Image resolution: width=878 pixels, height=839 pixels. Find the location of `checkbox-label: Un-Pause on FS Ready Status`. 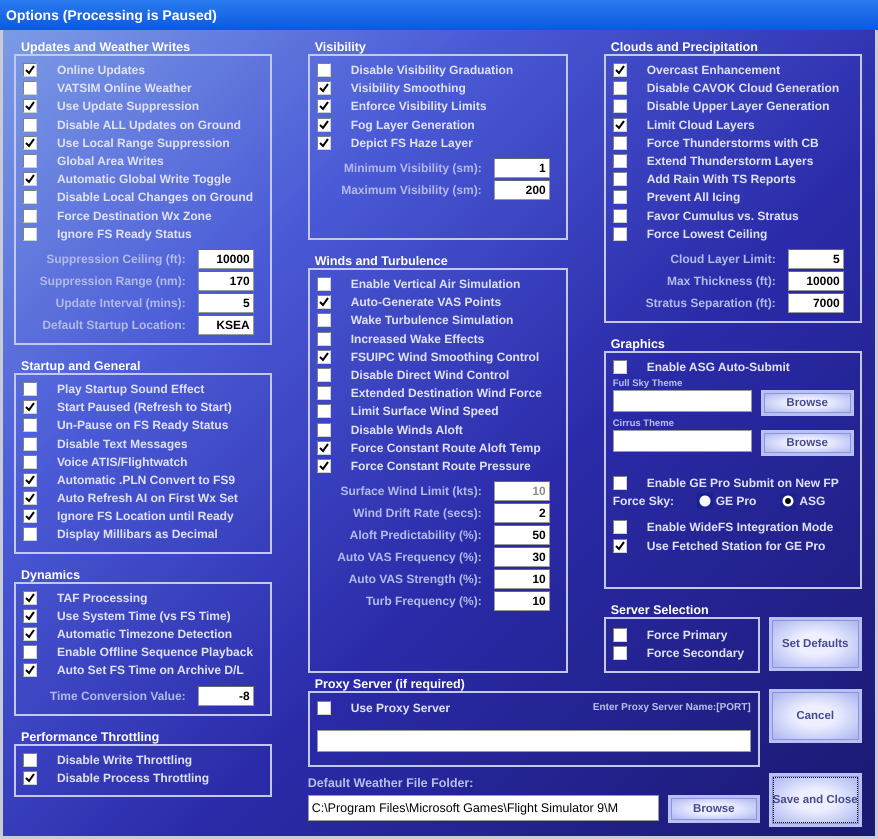

checkbox-label: Un-Pause on FS Ready Status is located at coordinates (142, 425).